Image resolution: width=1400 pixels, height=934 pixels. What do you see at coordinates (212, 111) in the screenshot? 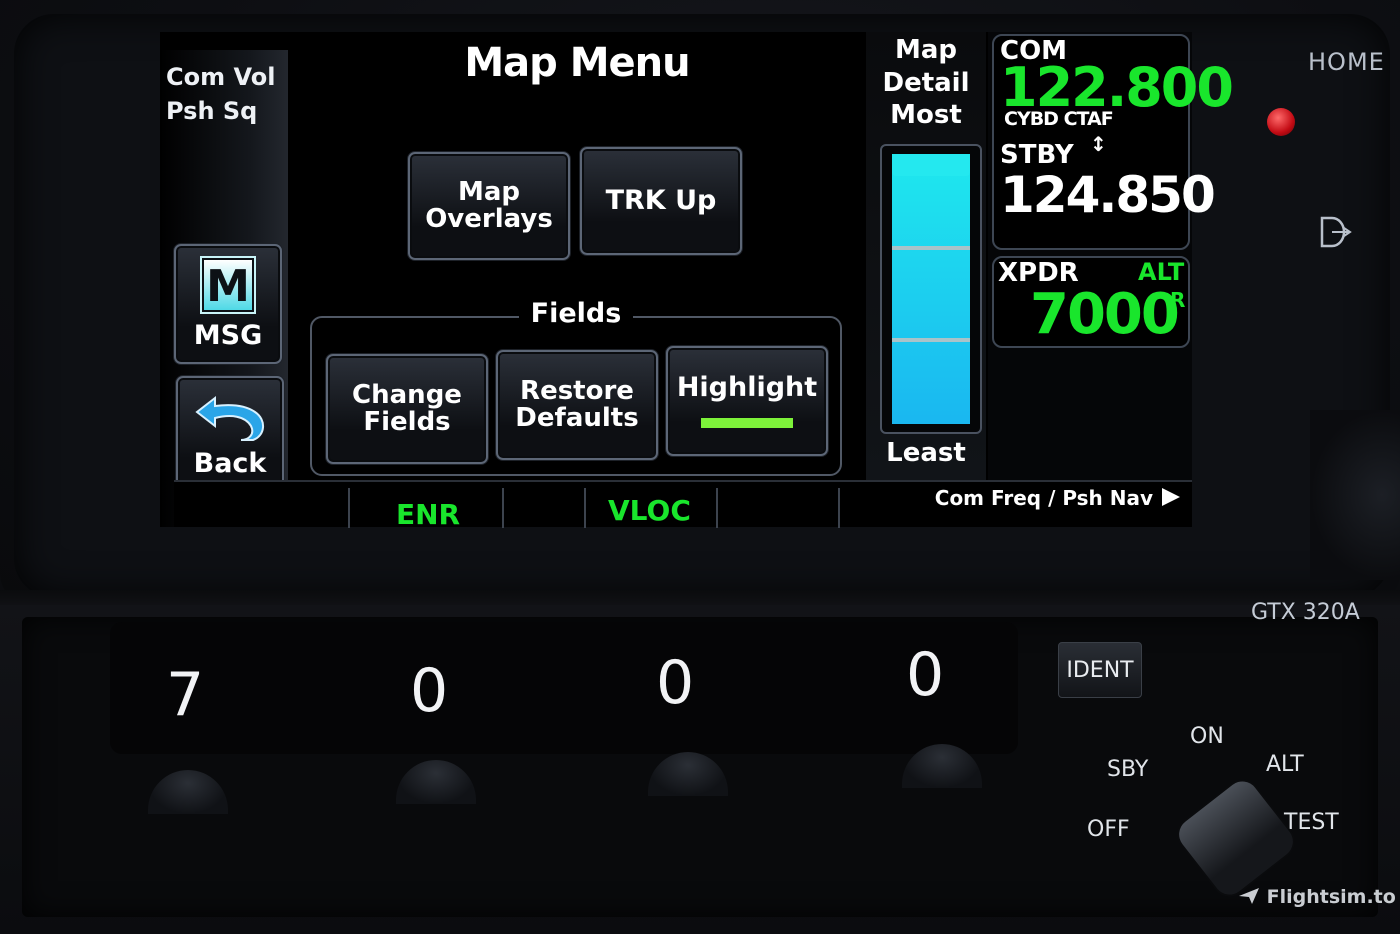
I see `psh-sq-label: Psh Sq` at bounding box center [212, 111].